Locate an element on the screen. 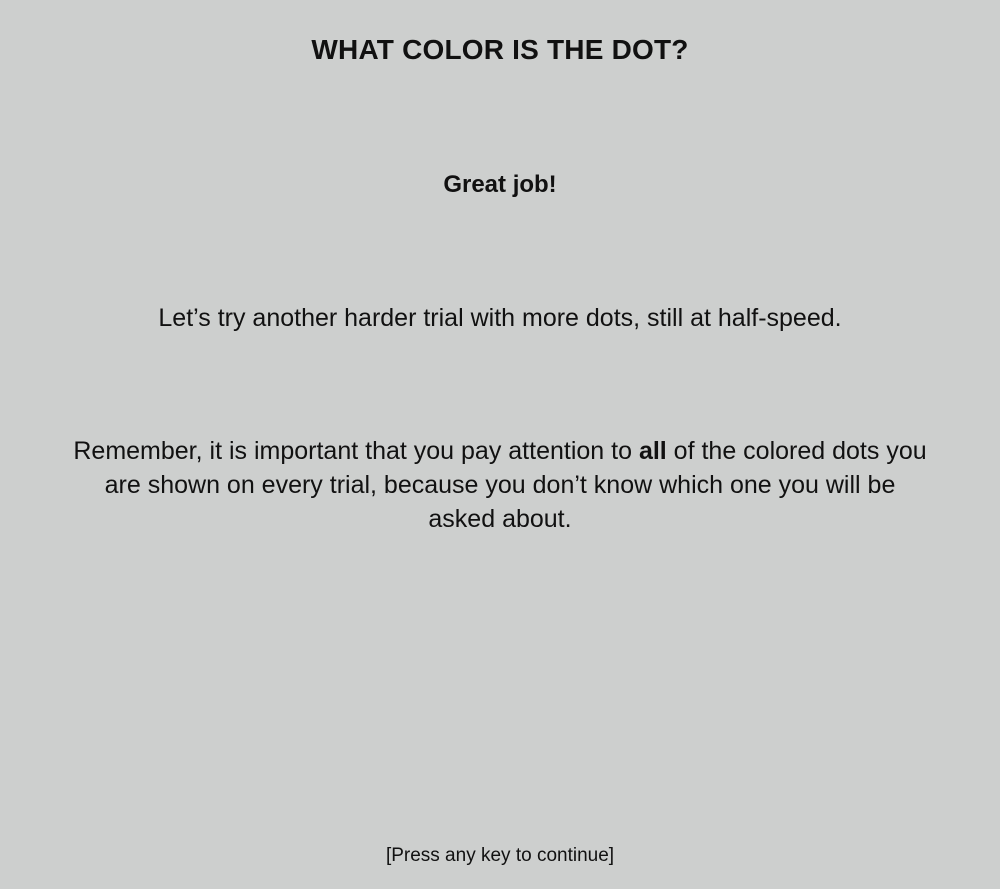 This screenshot has height=889, width=1000. feedback-message: Great job! is located at coordinates (500, 184).